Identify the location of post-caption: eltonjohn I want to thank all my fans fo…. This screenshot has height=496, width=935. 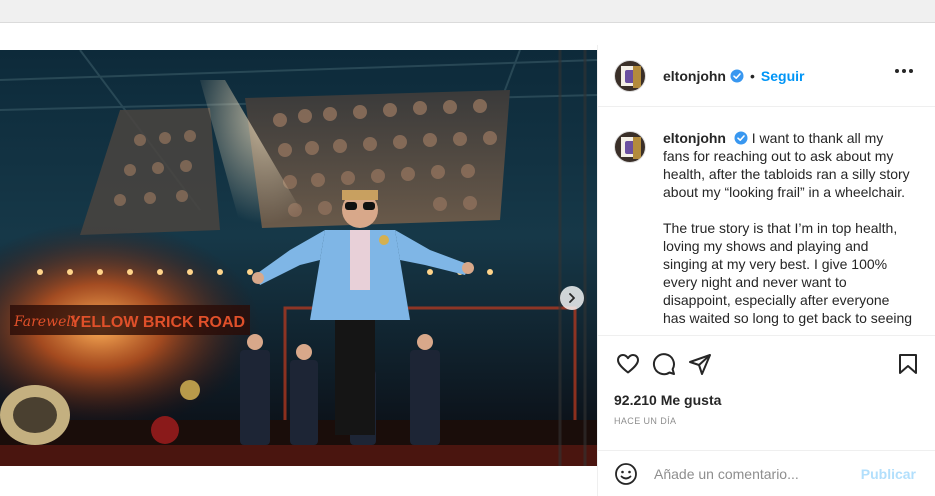
(788, 232).